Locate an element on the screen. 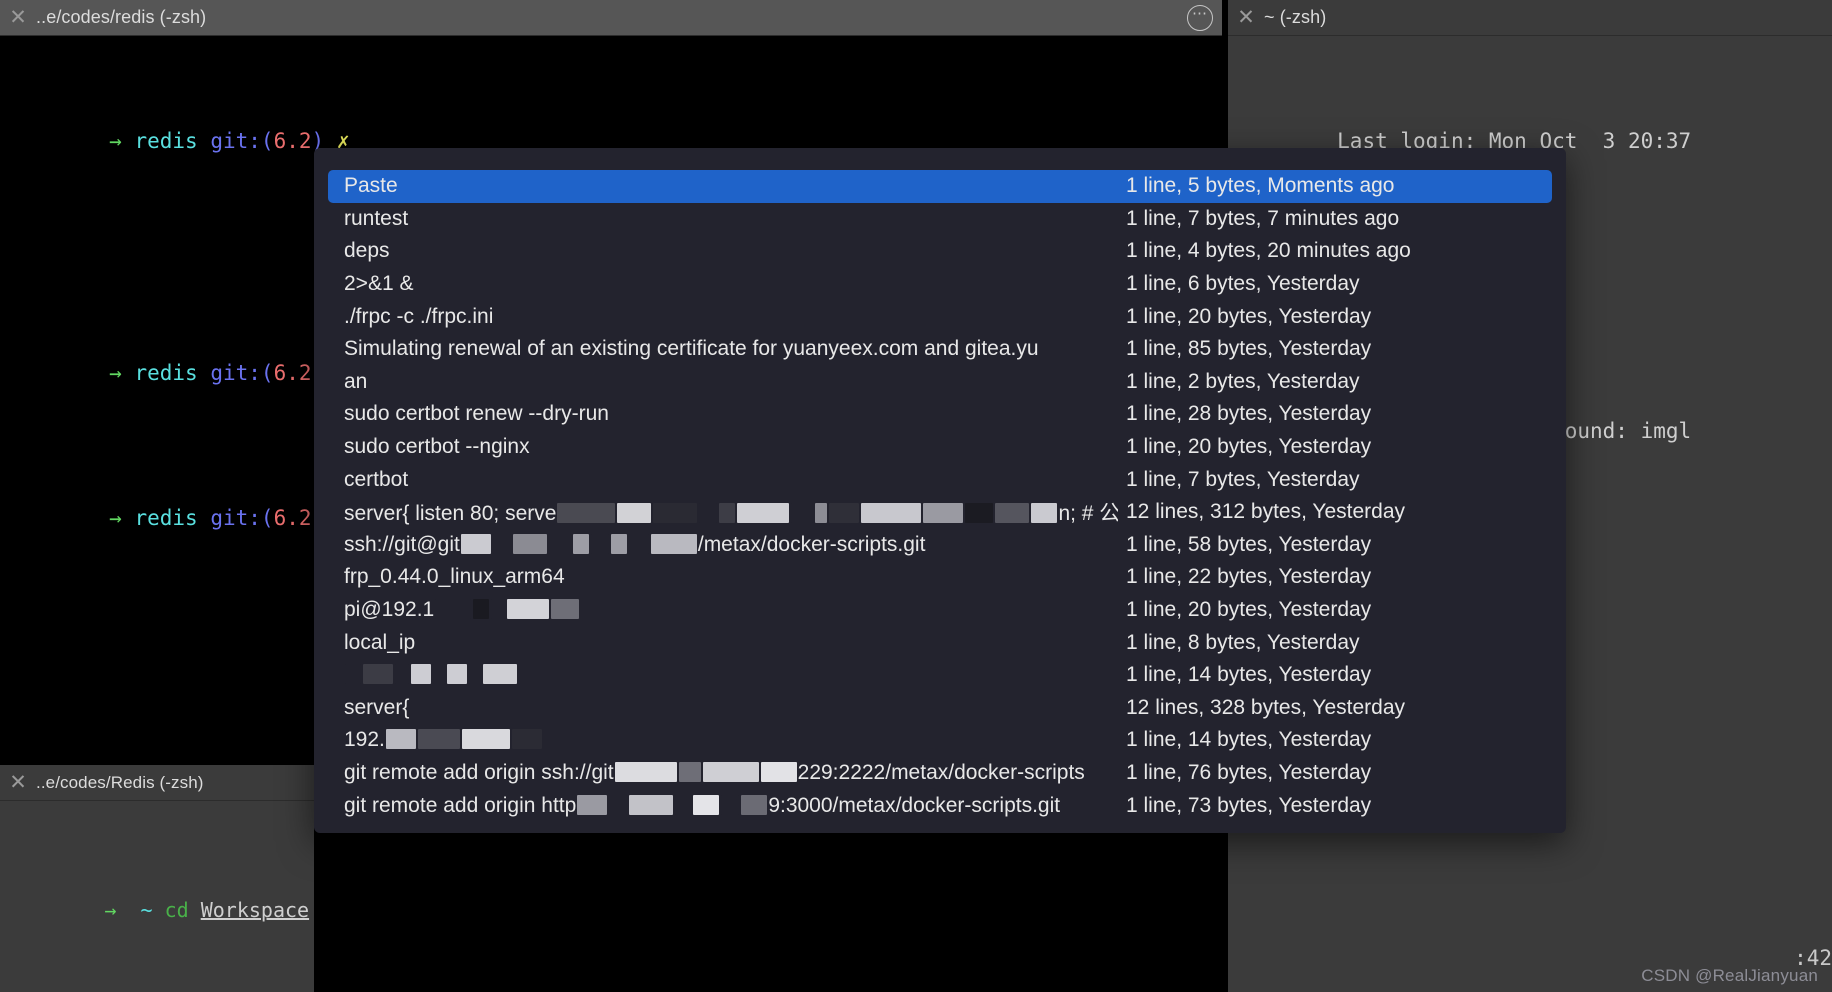 The height and width of the screenshot is (992, 1832). history-item: 2>&1 & 1 line, 6 bytes, Yesterday is located at coordinates (940, 284).